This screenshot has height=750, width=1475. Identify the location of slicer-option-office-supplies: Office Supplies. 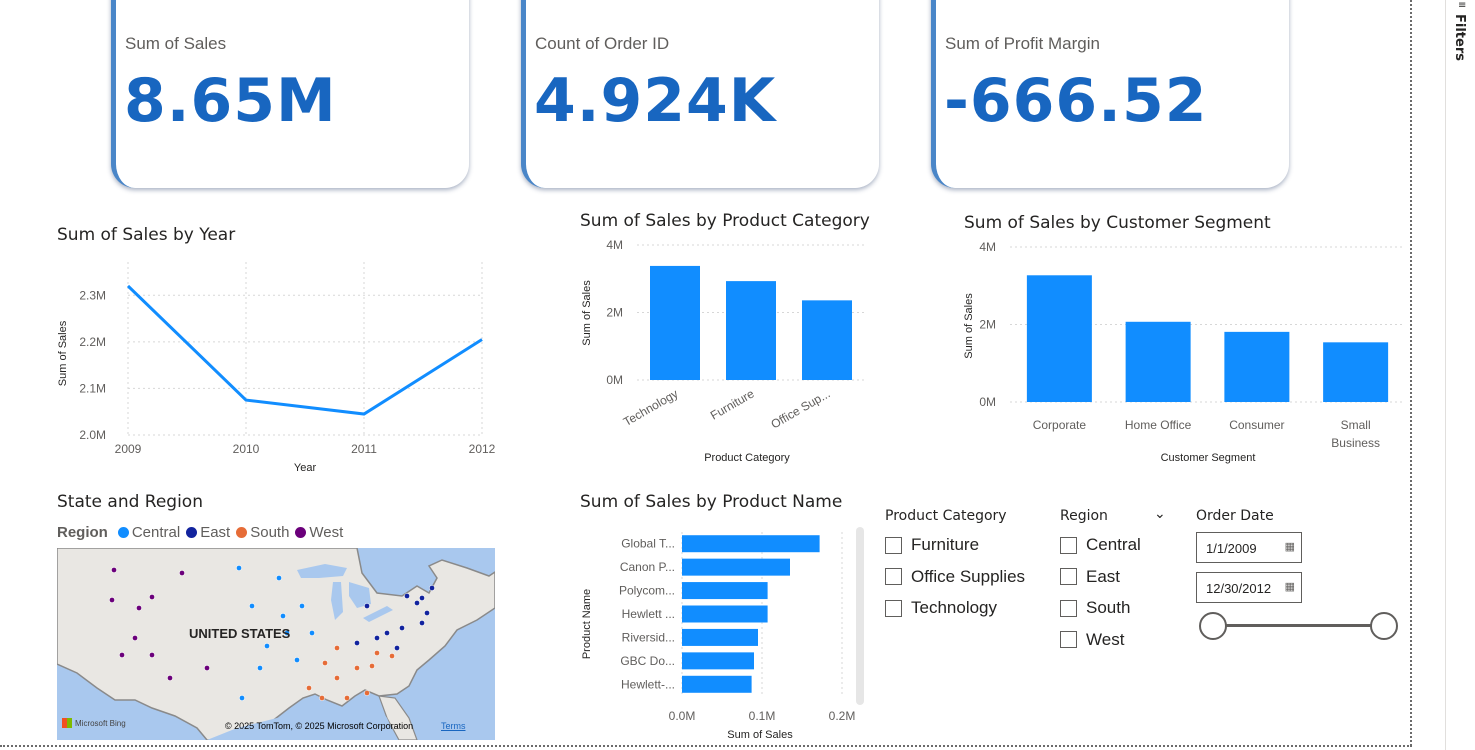
(955, 577).